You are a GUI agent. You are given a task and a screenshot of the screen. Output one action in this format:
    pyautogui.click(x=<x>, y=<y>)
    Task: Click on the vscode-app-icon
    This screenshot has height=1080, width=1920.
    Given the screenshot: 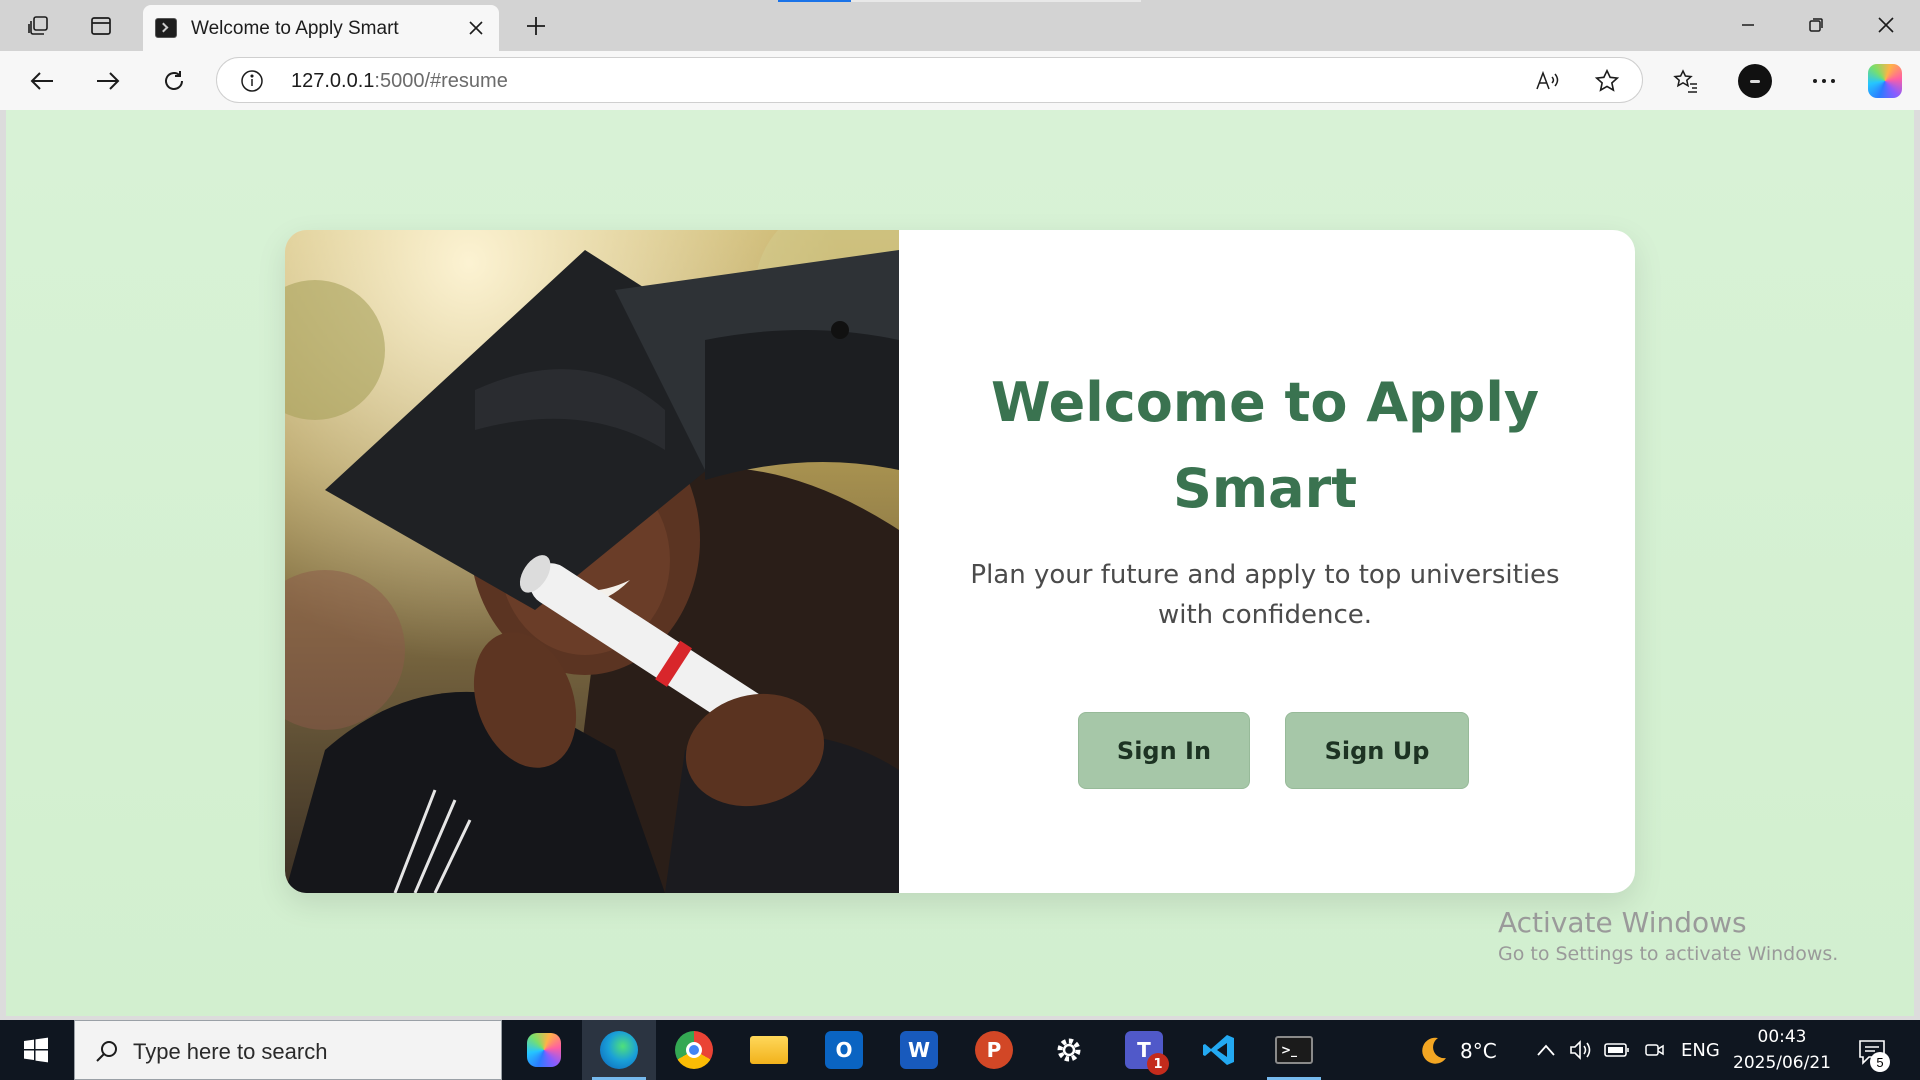 What is the action you would take?
    pyautogui.click(x=1219, y=1050)
    